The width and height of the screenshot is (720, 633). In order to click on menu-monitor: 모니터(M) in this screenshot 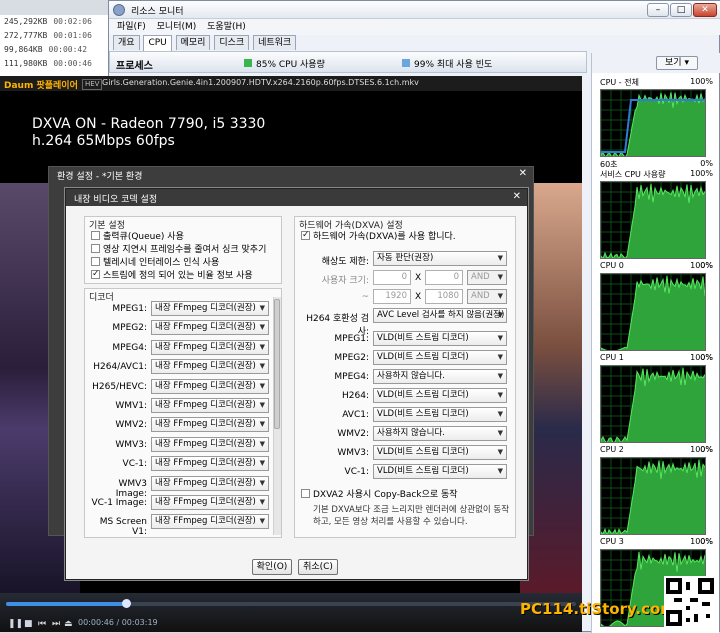, I will do `click(177, 27)`.